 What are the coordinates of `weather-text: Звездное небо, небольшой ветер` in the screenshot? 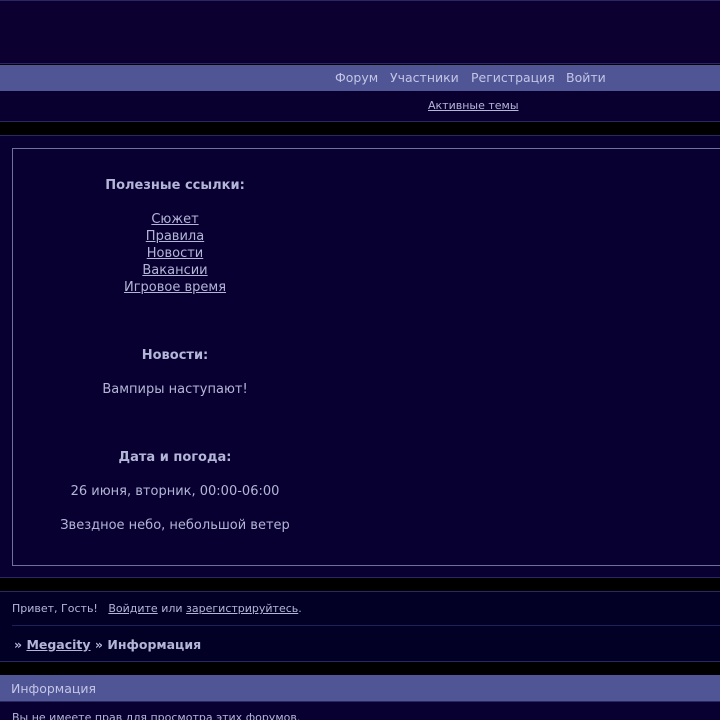 It's located at (175, 525).